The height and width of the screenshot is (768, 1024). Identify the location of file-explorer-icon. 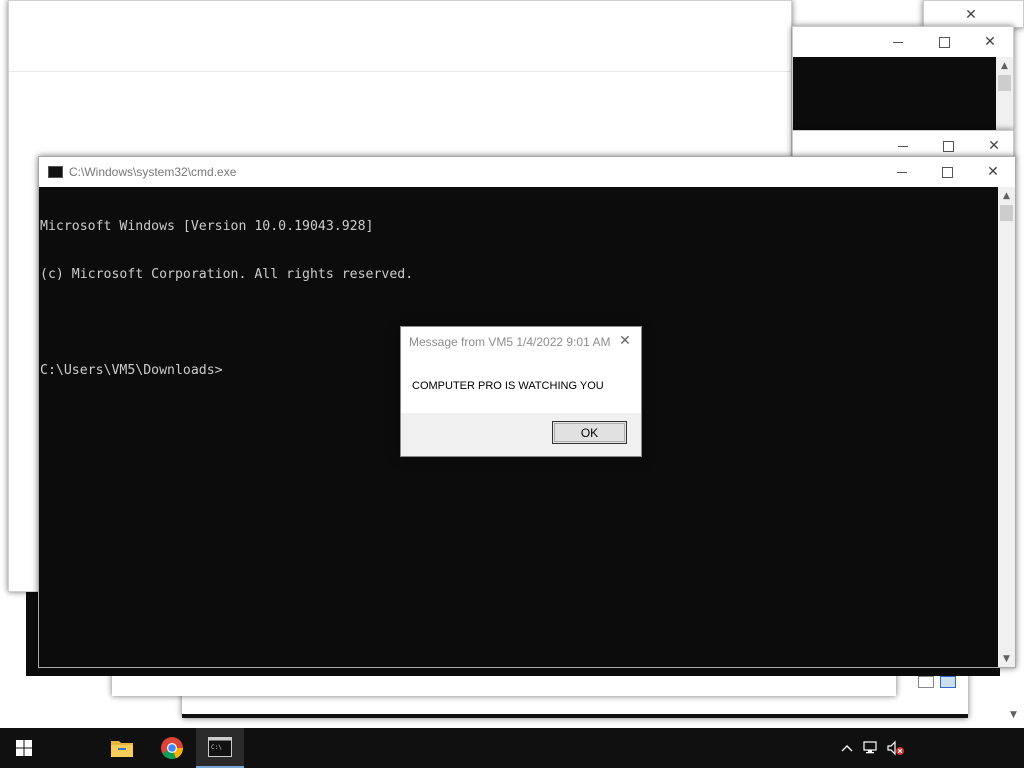
(122, 749).